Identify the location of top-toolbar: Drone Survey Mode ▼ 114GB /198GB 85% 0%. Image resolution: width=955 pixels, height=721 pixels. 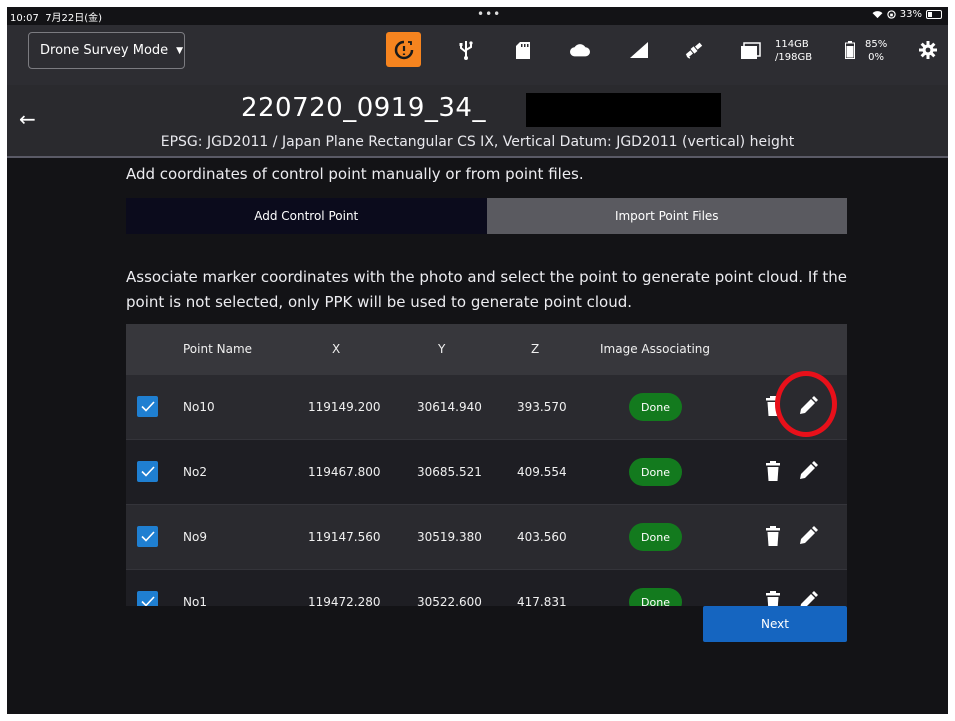
(477, 55).